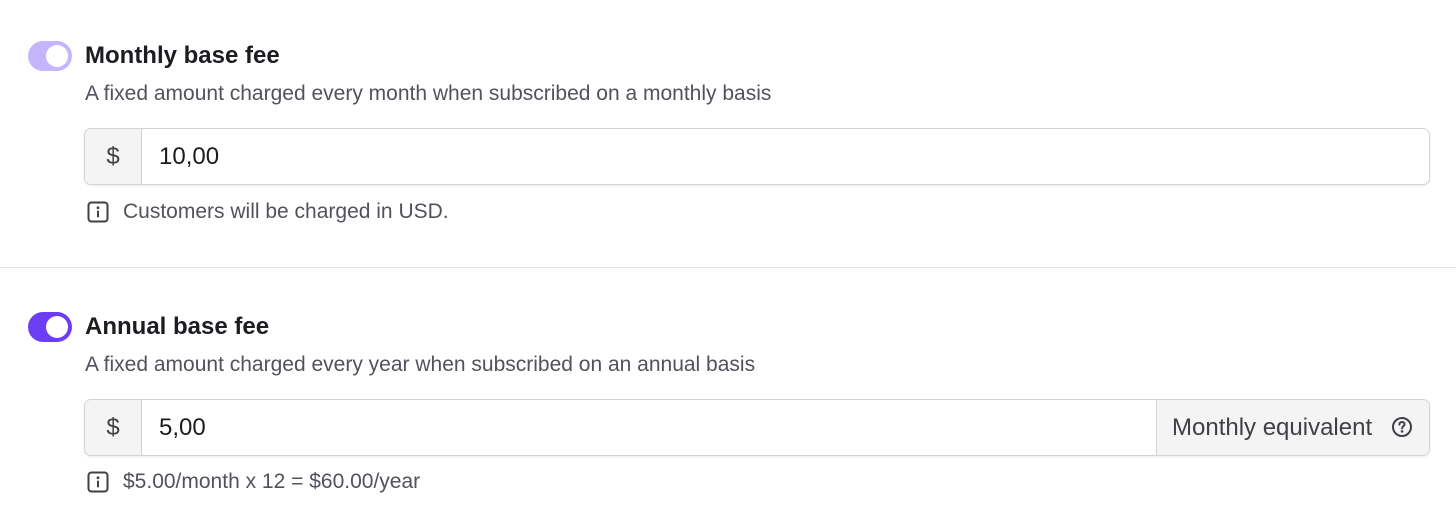 The image size is (1456, 528). Describe the element at coordinates (286, 211) in the screenshot. I see `monthly-hint-text: Customers will be charged in USD.` at that location.